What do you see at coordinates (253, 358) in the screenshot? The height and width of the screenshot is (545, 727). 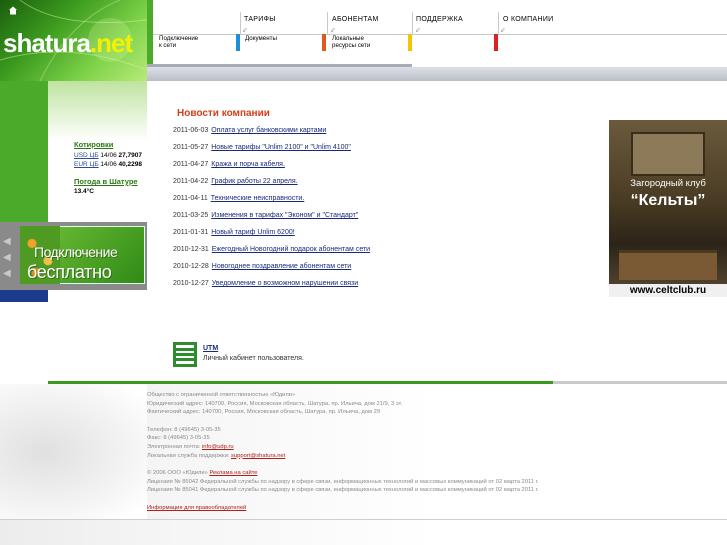 I see `utm-description: Личный кабинет пользователя.` at bounding box center [253, 358].